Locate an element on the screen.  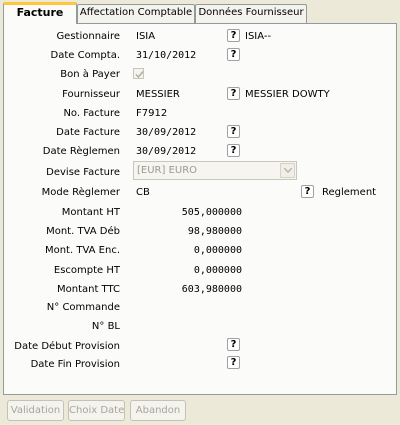
date-compta-label: Date Compta. is located at coordinates (85, 55).